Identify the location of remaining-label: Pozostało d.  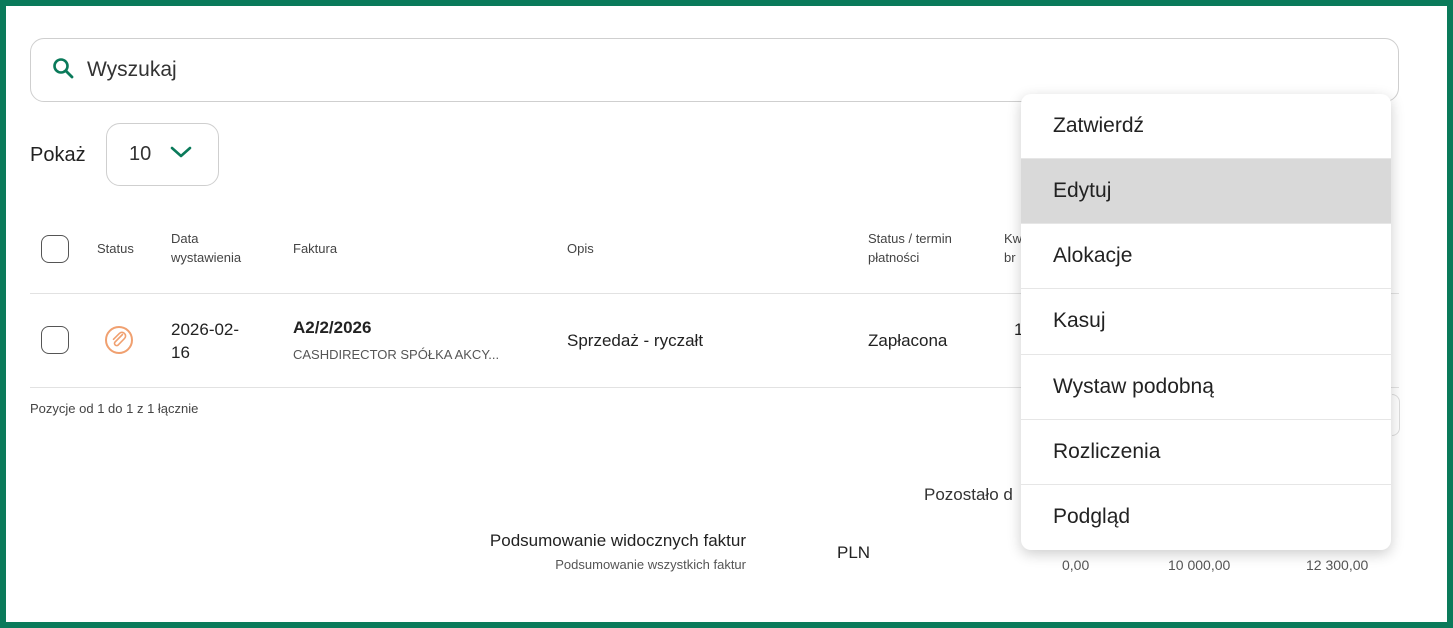
(968, 494).